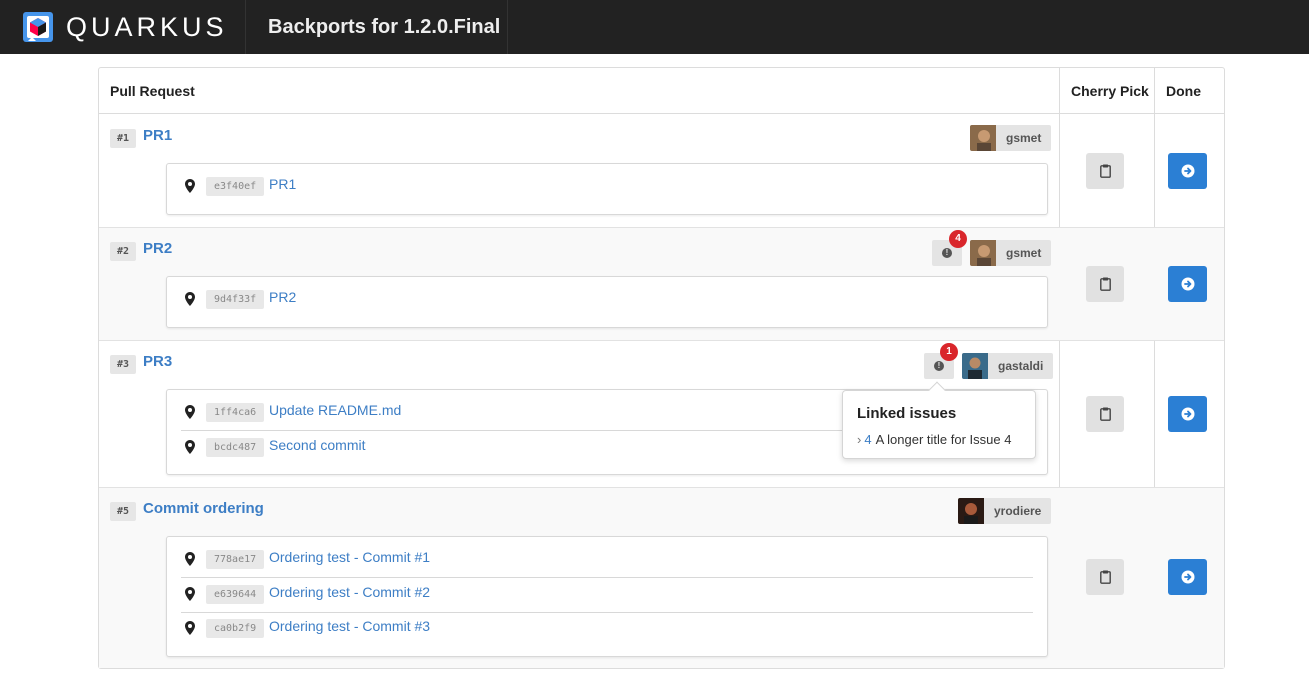 The image size is (1309, 681). What do you see at coordinates (1110, 91) in the screenshot?
I see `column-header-cherry-pick: Cherry Pick` at bounding box center [1110, 91].